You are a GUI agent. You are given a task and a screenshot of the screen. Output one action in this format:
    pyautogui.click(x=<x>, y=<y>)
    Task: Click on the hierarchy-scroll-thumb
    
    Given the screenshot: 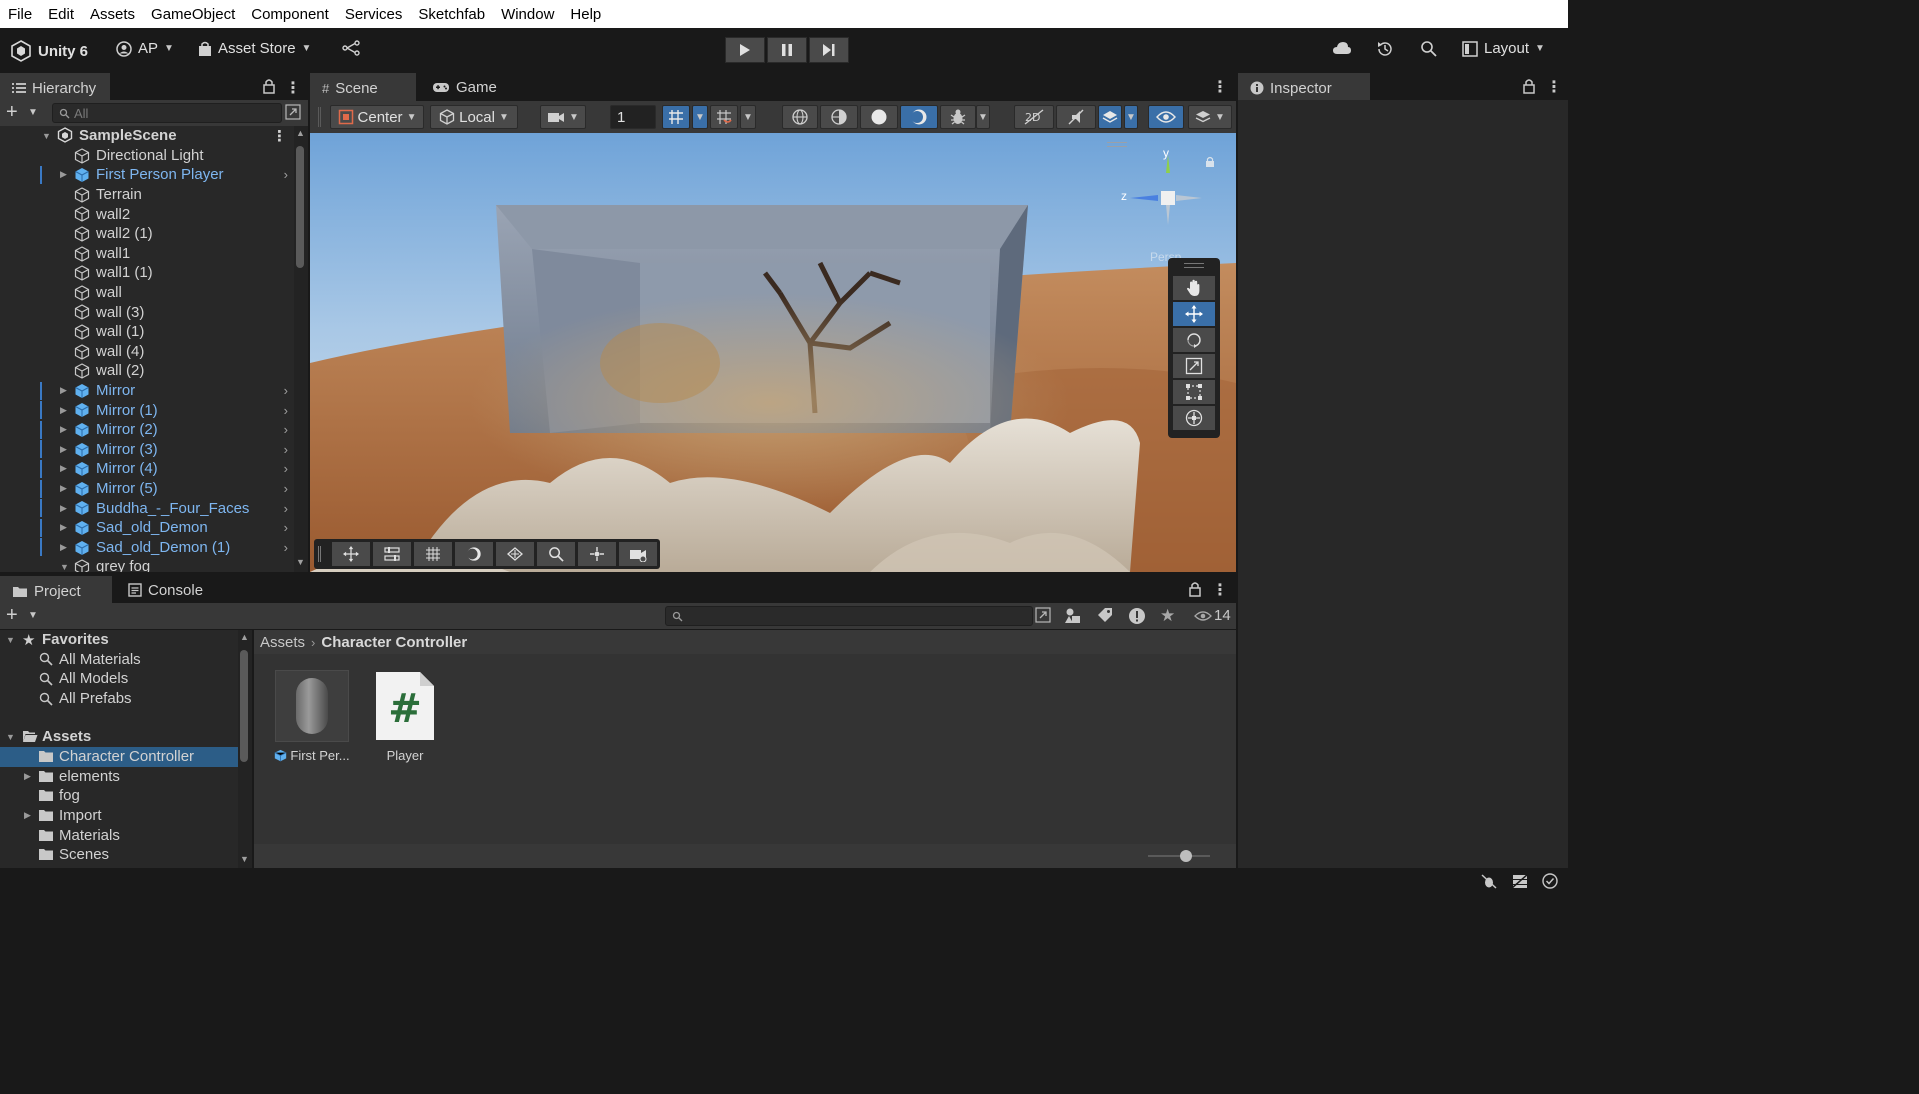 What is the action you would take?
    pyautogui.click(x=300, y=207)
    